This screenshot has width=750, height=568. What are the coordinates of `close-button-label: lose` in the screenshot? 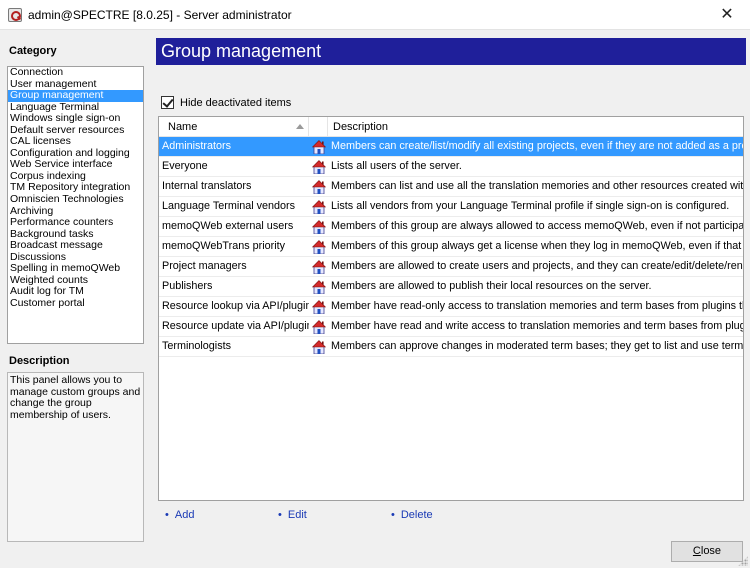 It's located at (711, 551).